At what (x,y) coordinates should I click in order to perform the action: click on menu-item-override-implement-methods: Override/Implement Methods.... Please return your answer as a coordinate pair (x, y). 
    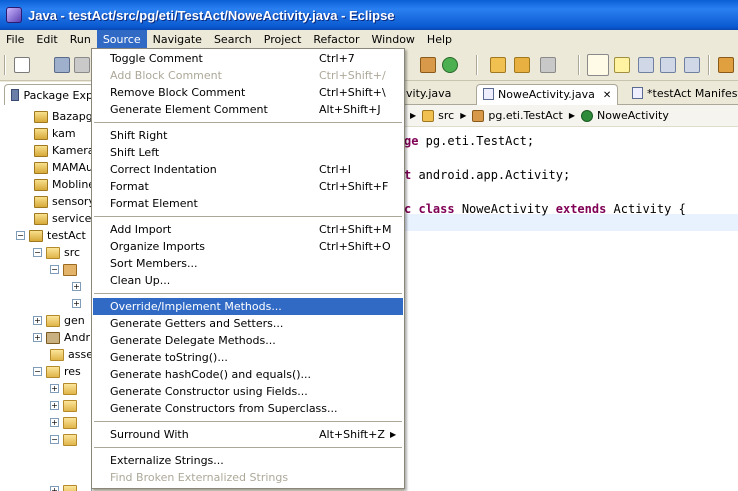
    Looking at the image, I should click on (248, 306).